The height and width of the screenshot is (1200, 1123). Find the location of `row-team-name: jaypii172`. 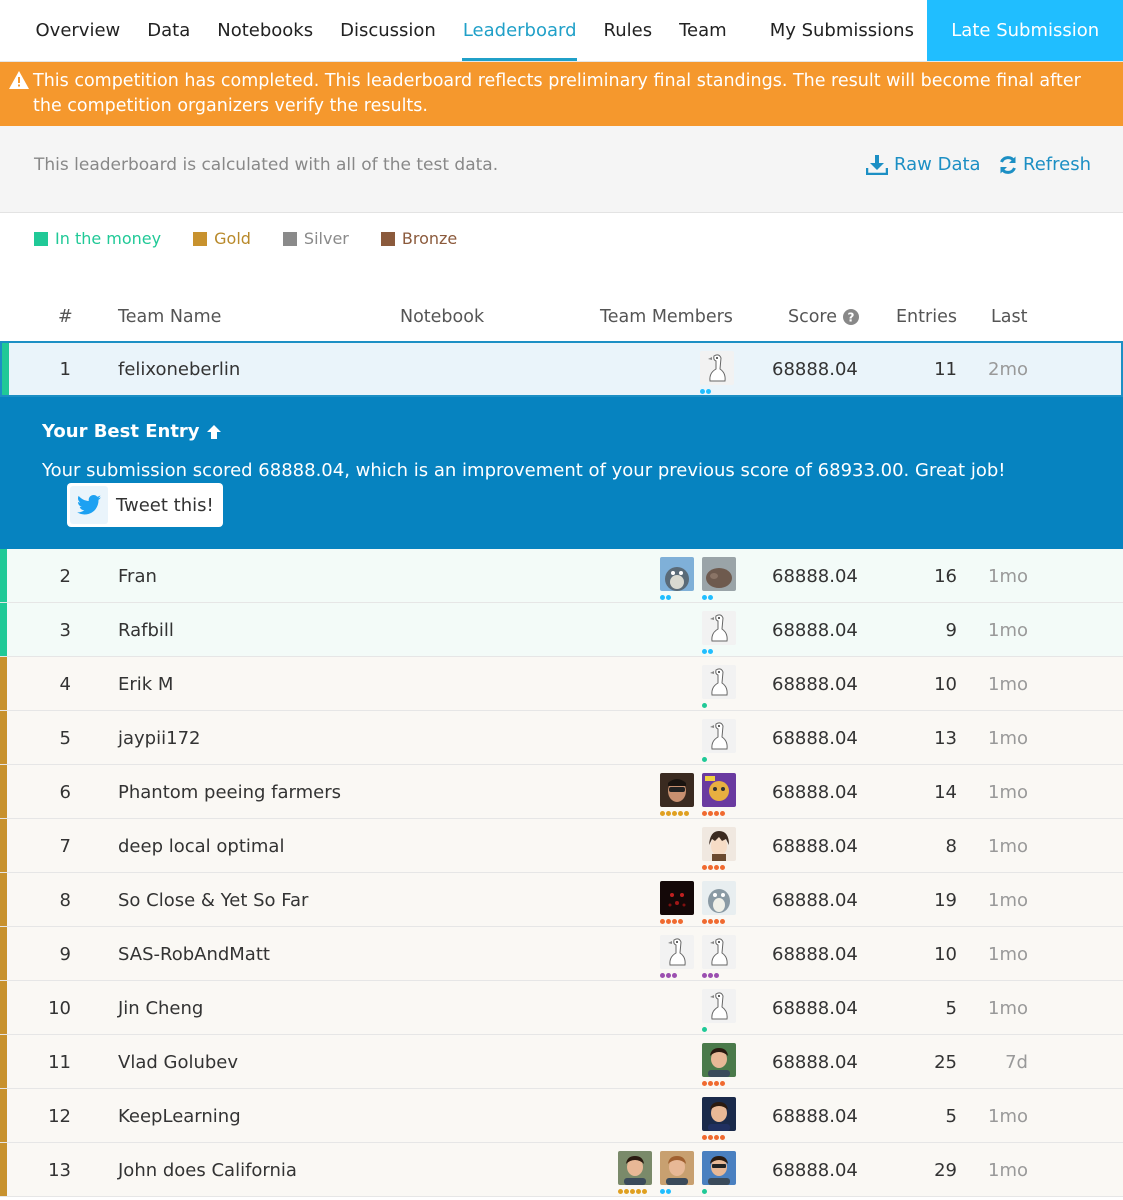

row-team-name: jaypii172 is located at coordinates (159, 738).